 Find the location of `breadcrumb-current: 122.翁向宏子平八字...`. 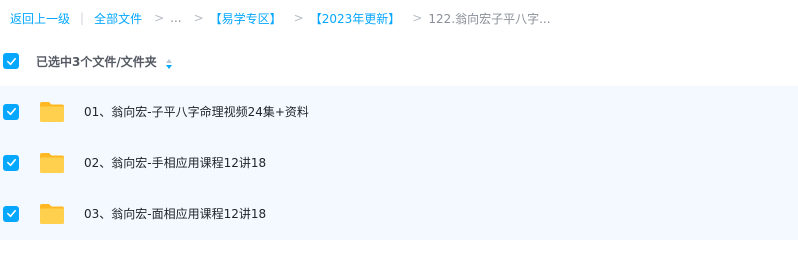

breadcrumb-current: 122.翁向宏子平八字... is located at coordinates (489, 18).